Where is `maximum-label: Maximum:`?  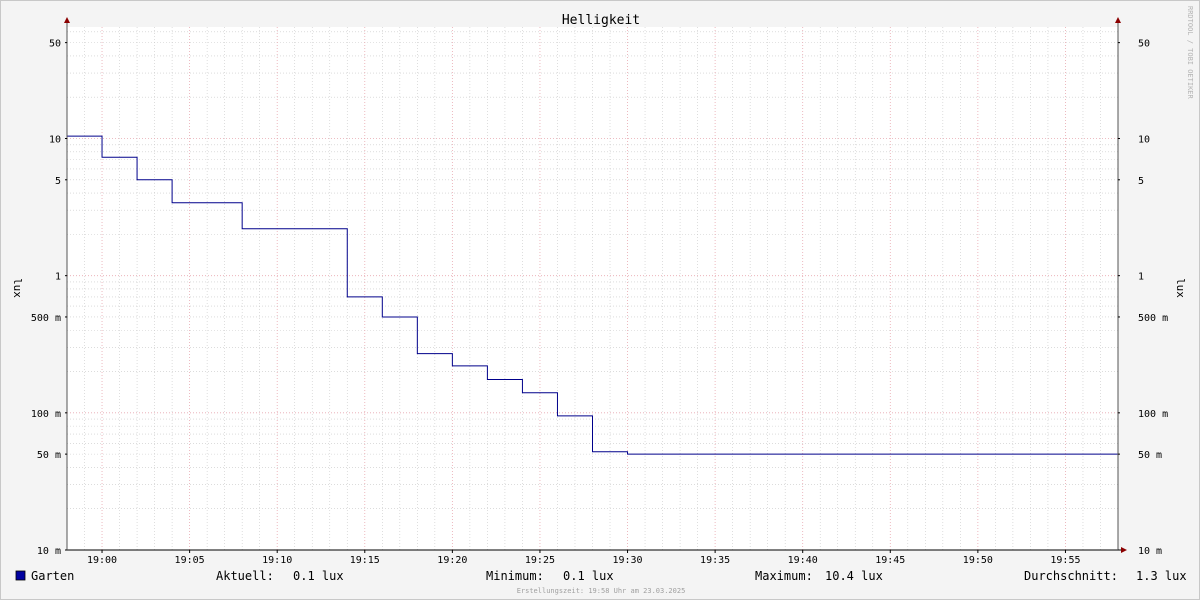
maximum-label: Maximum: is located at coordinates (784, 576).